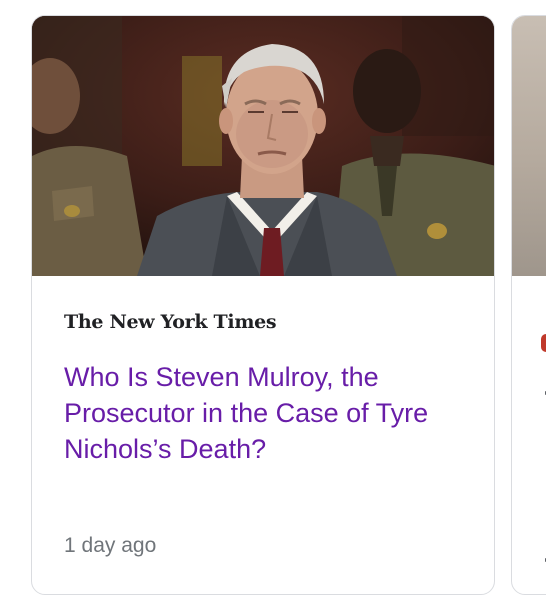 This screenshot has width=546, height=601. Describe the element at coordinates (170, 322) in the screenshot. I see `publisher-logo: The New York Times` at that location.